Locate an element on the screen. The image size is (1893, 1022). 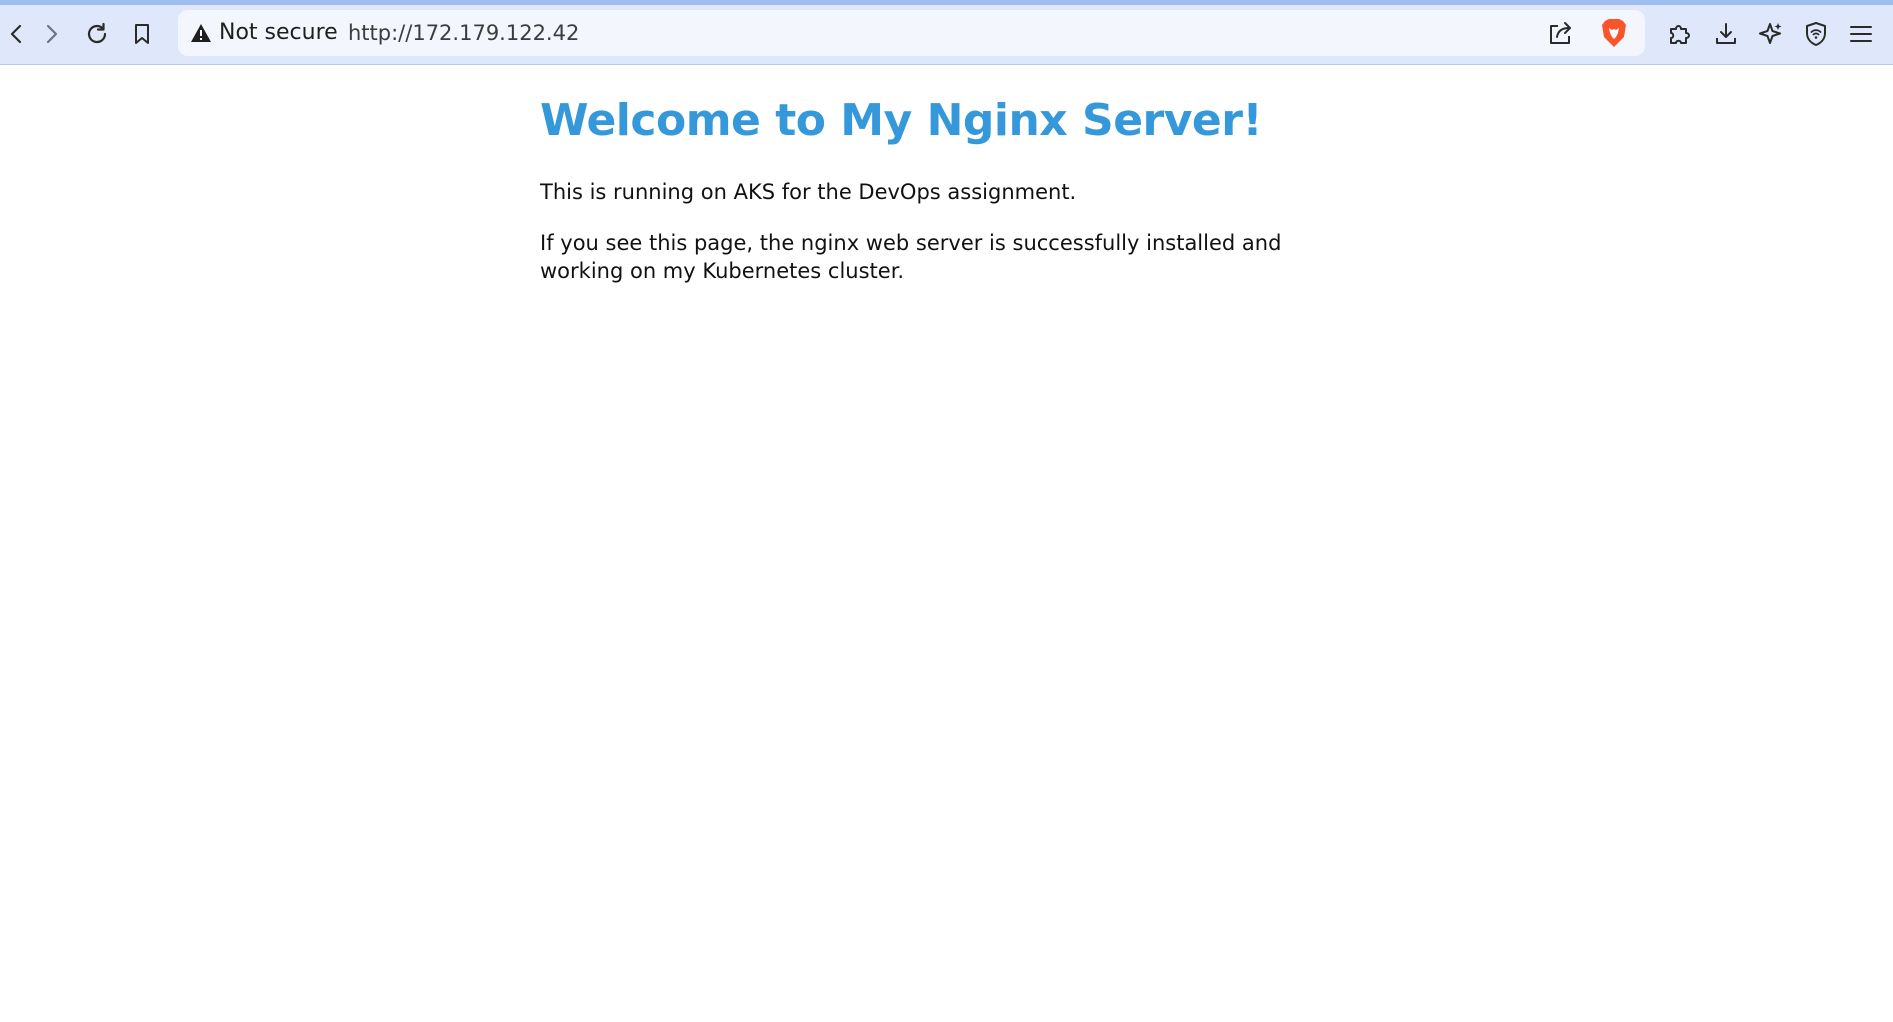
download-icon is located at coordinates (1726, 33).